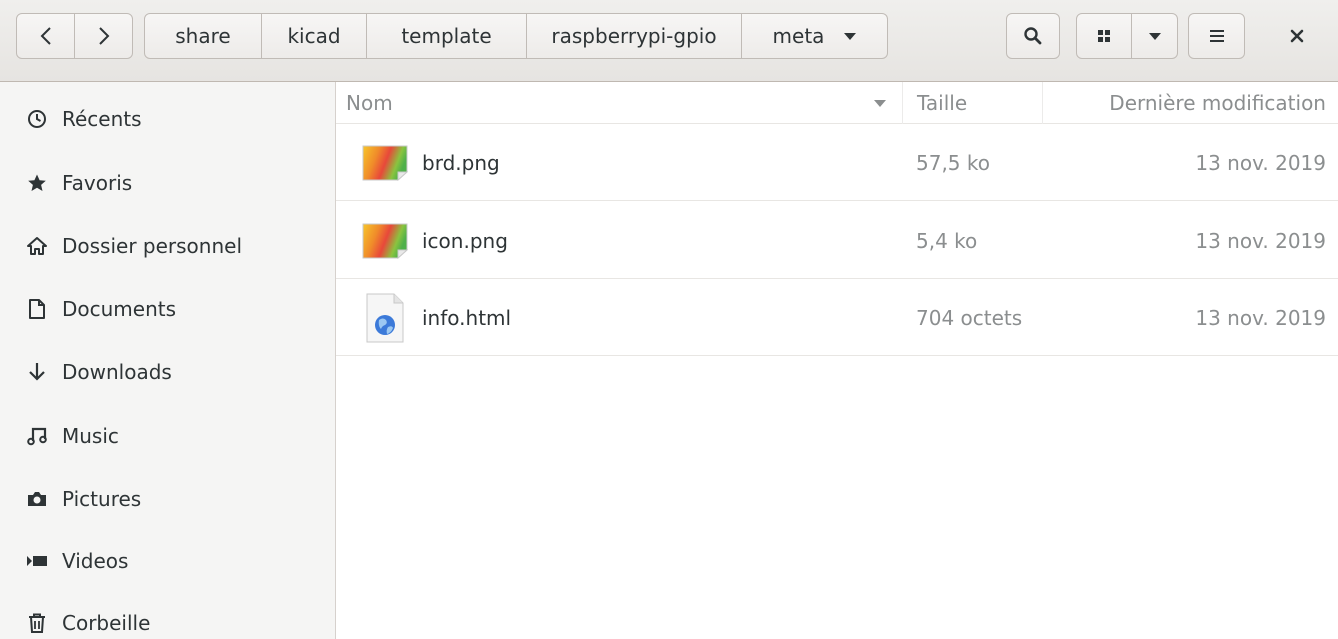 This screenshot has width=1338, height=639. Describe the element at coordinates (167, 499) in the screenshot. I see `sidebar-item-pictures: Pictures` at that location.